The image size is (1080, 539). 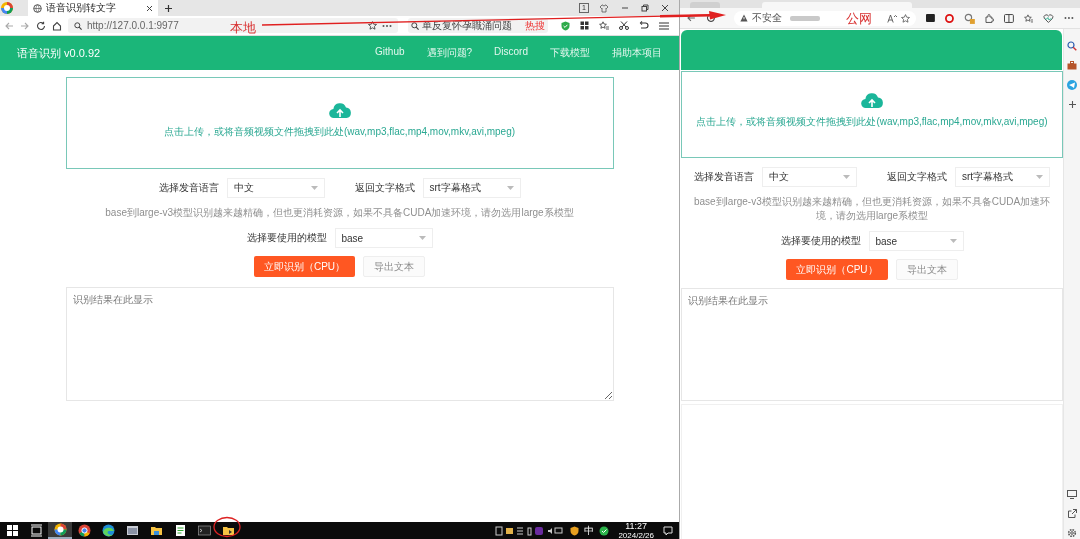 What do you see at coordinates (589, 530) in the screenshot?
I see `input-method-indicator: 中` at bounding box center [589, 530].